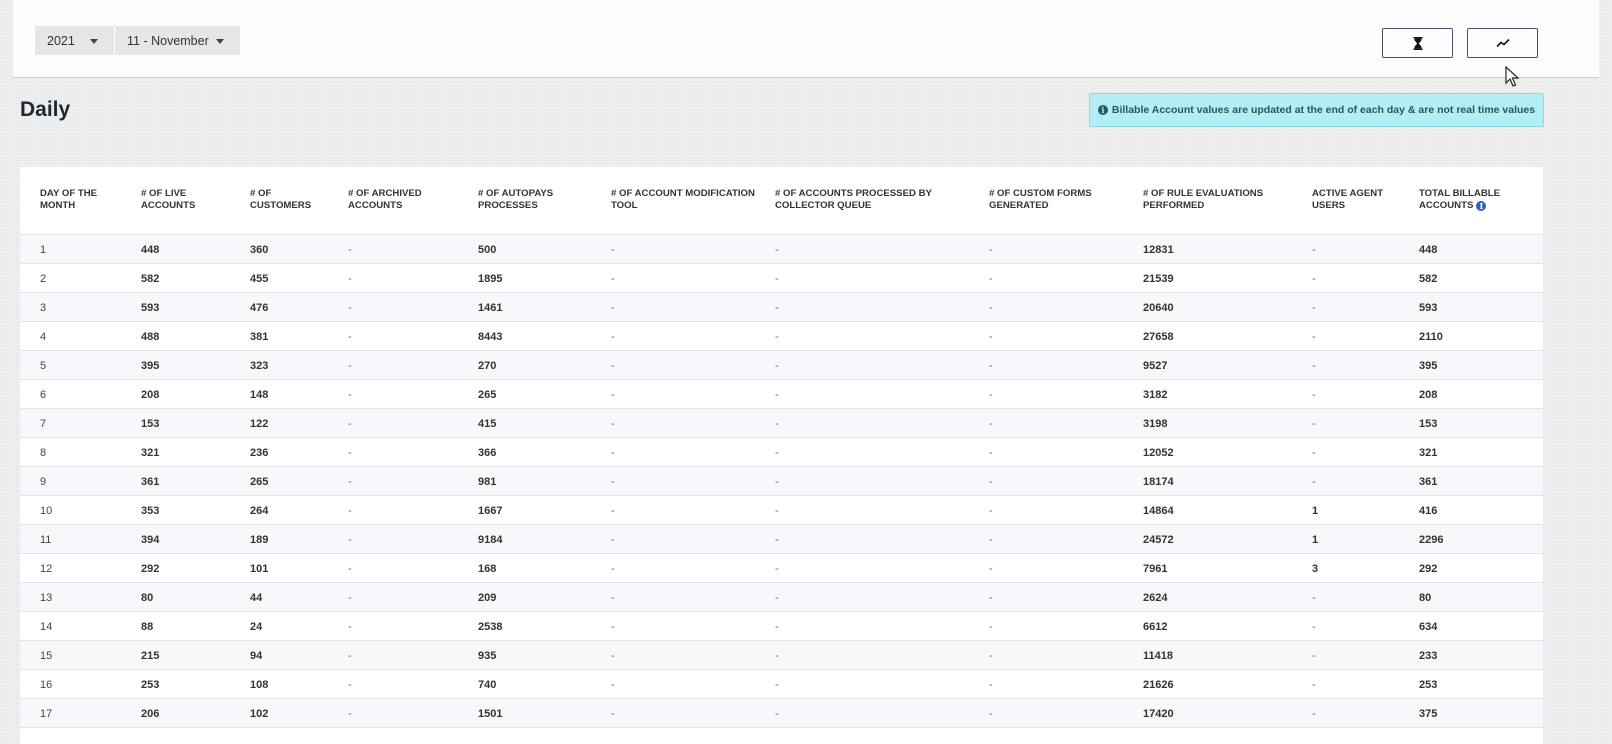 Image resolution: width=1612 pixels, height=744 pixels. Describe the element at coordinates (74, 40) in the screenshot. I see `year-select: 2021` at that location.